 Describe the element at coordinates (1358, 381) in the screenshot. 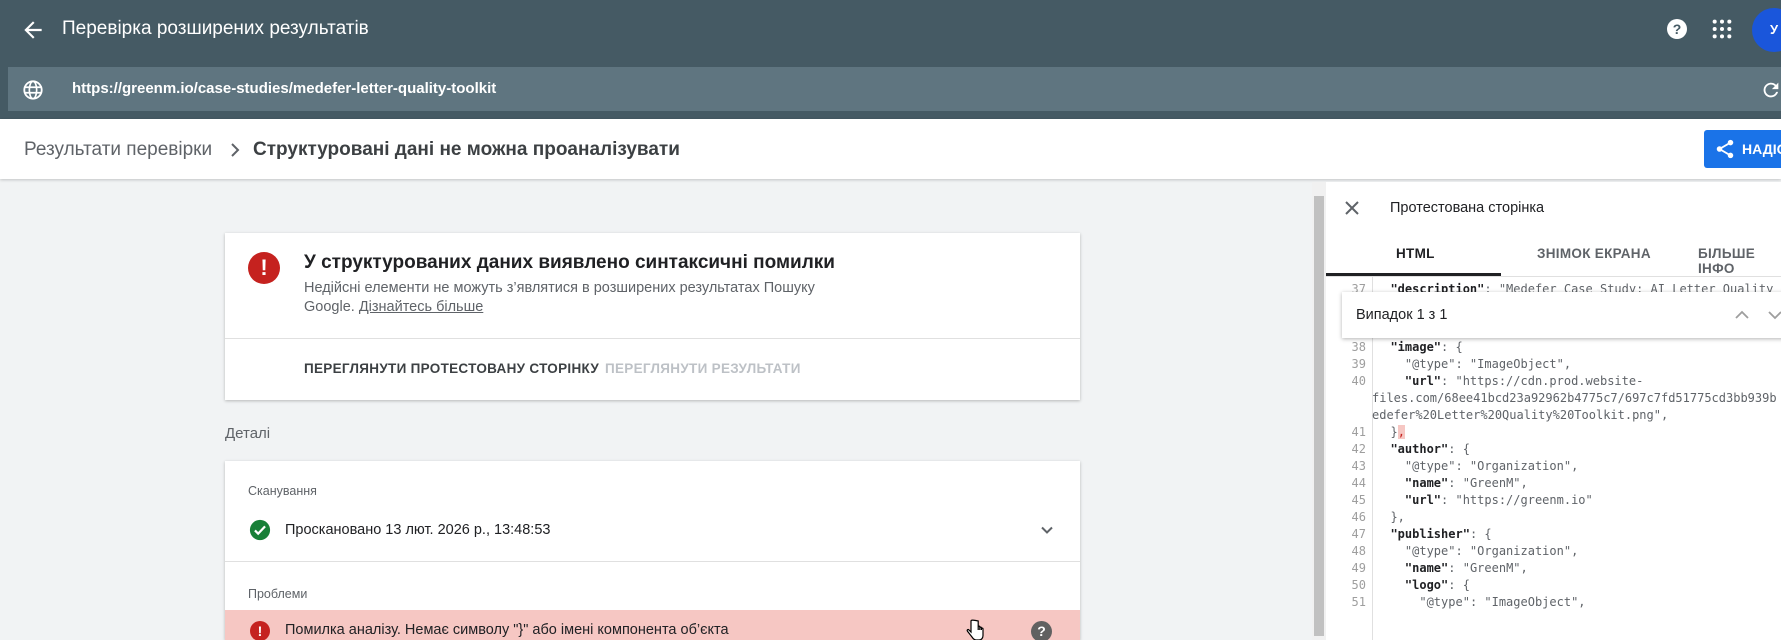

I see `code-line-number: 40` at that location.